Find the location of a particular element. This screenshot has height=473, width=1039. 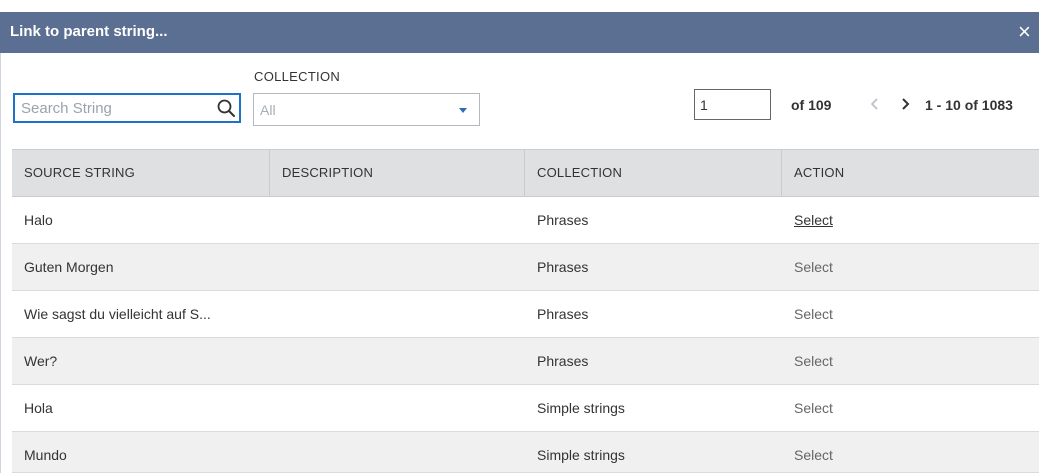

column-header-action: ACTION is located at coordinates (819, 172).